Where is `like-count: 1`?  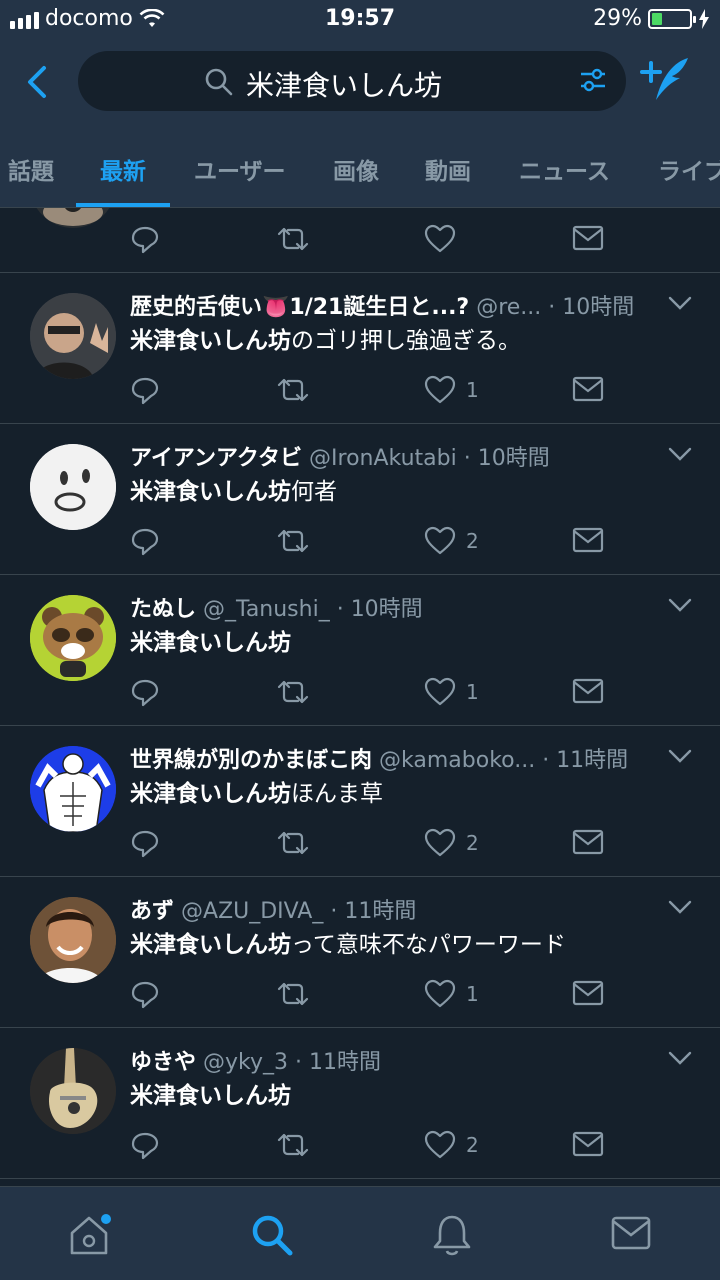 like-count: 1 is located at coordinates (472, 692).